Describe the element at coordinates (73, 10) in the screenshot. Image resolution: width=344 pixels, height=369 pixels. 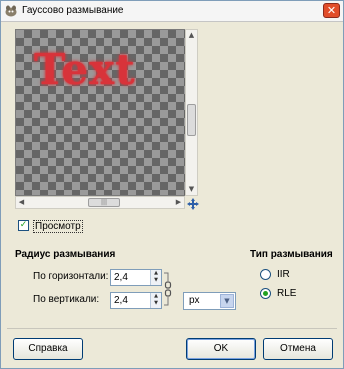
I see `window-title: Гауссово размывание` at that location.